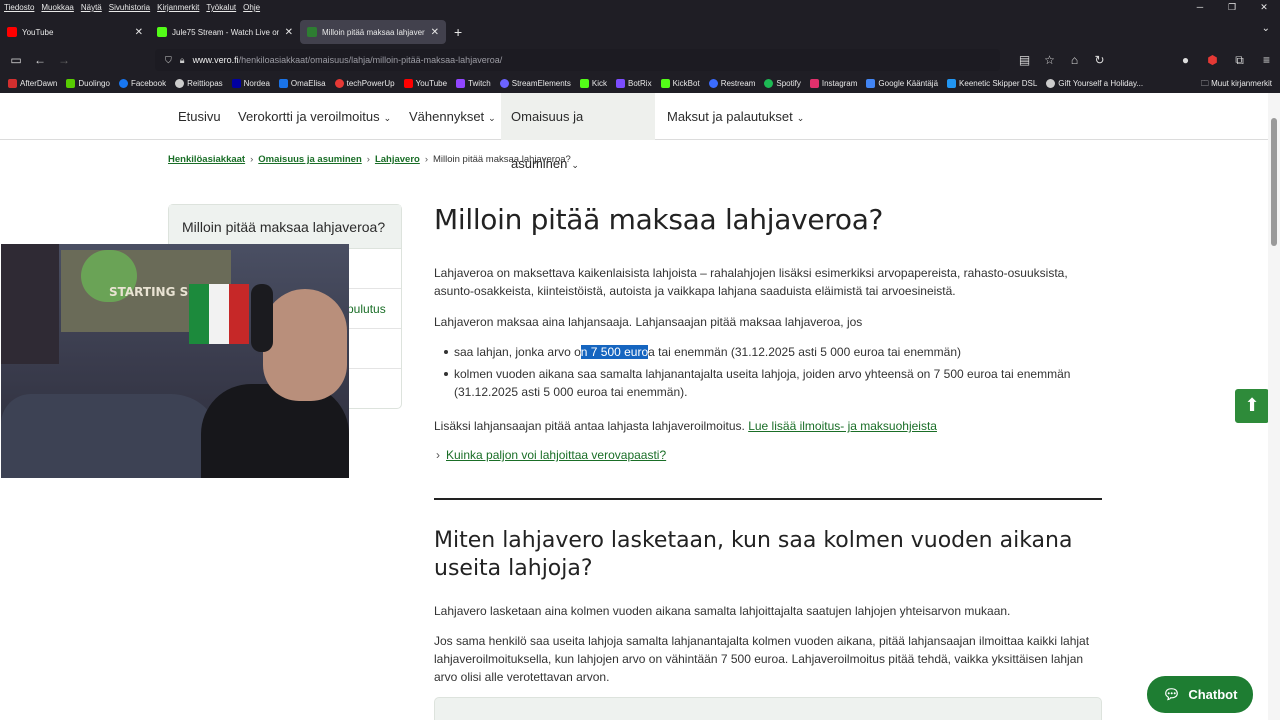 Image resolution: width=1280 pixels, height=720 pixels. What do you see at coordinates (680, 83) in the screenshot?
I see `bookmark-kickbot: KickBot` at bounding box center [680, 83].